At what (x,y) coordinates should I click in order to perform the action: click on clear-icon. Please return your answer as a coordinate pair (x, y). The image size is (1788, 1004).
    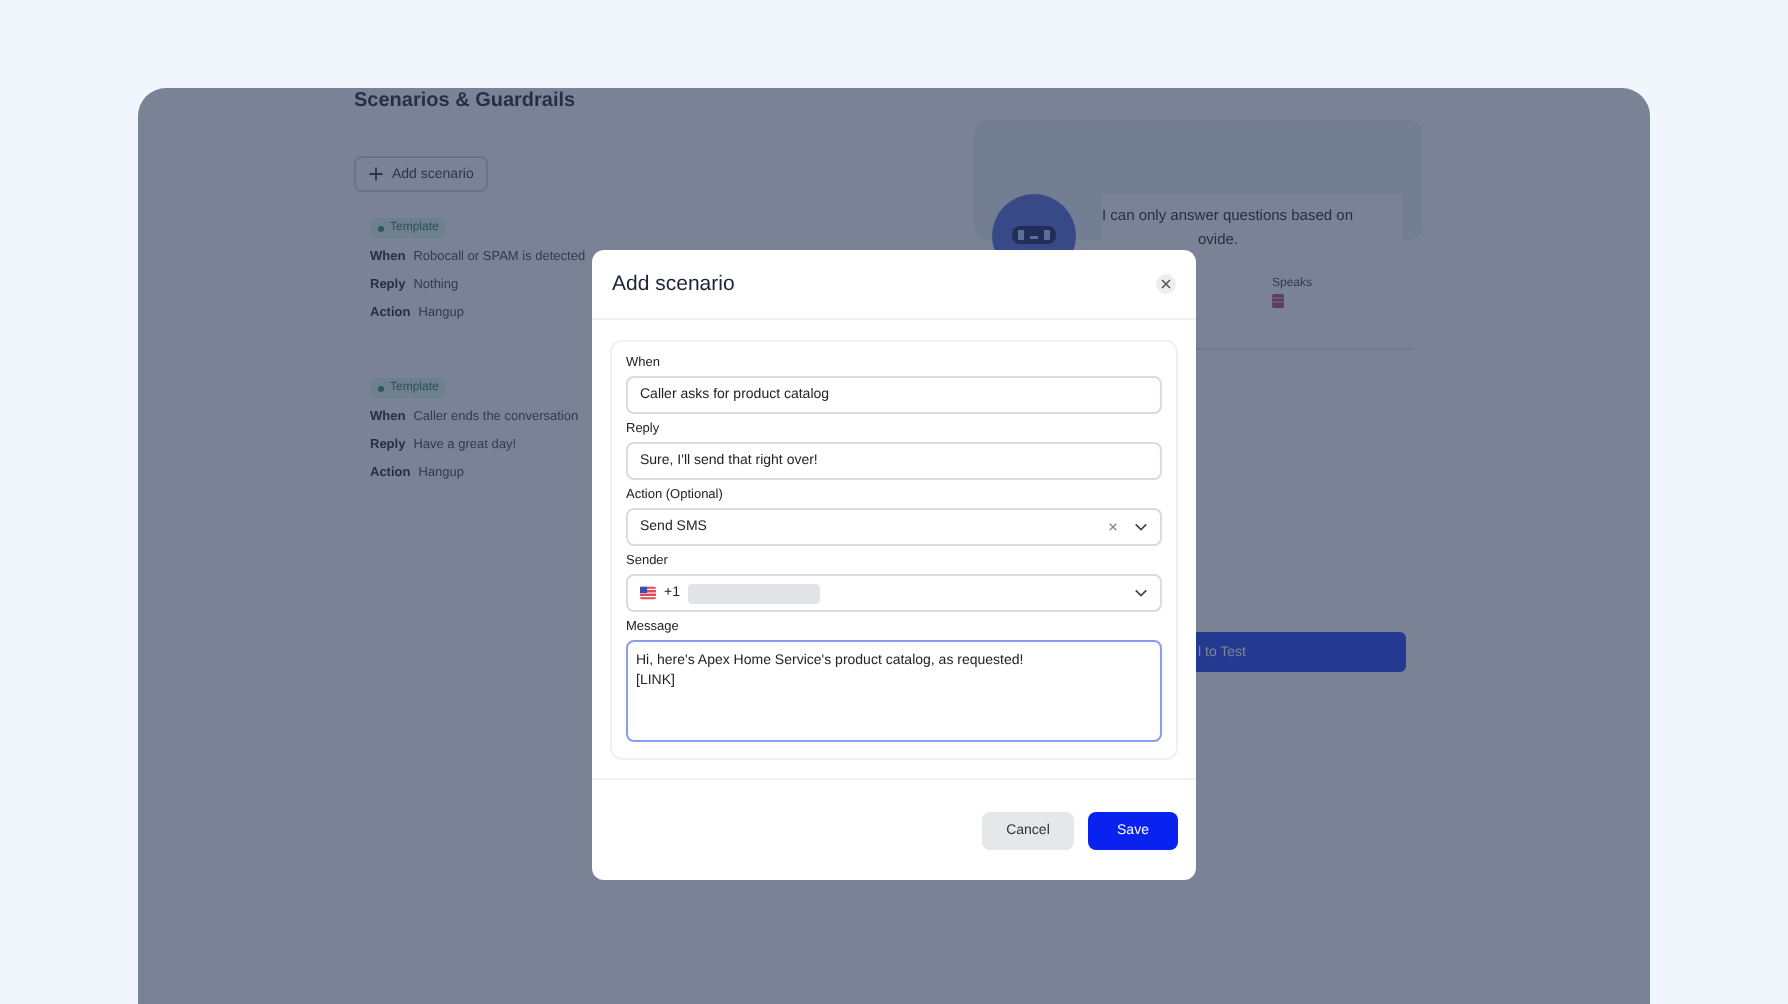
    Looking at the image, I should click on (1113, 527).